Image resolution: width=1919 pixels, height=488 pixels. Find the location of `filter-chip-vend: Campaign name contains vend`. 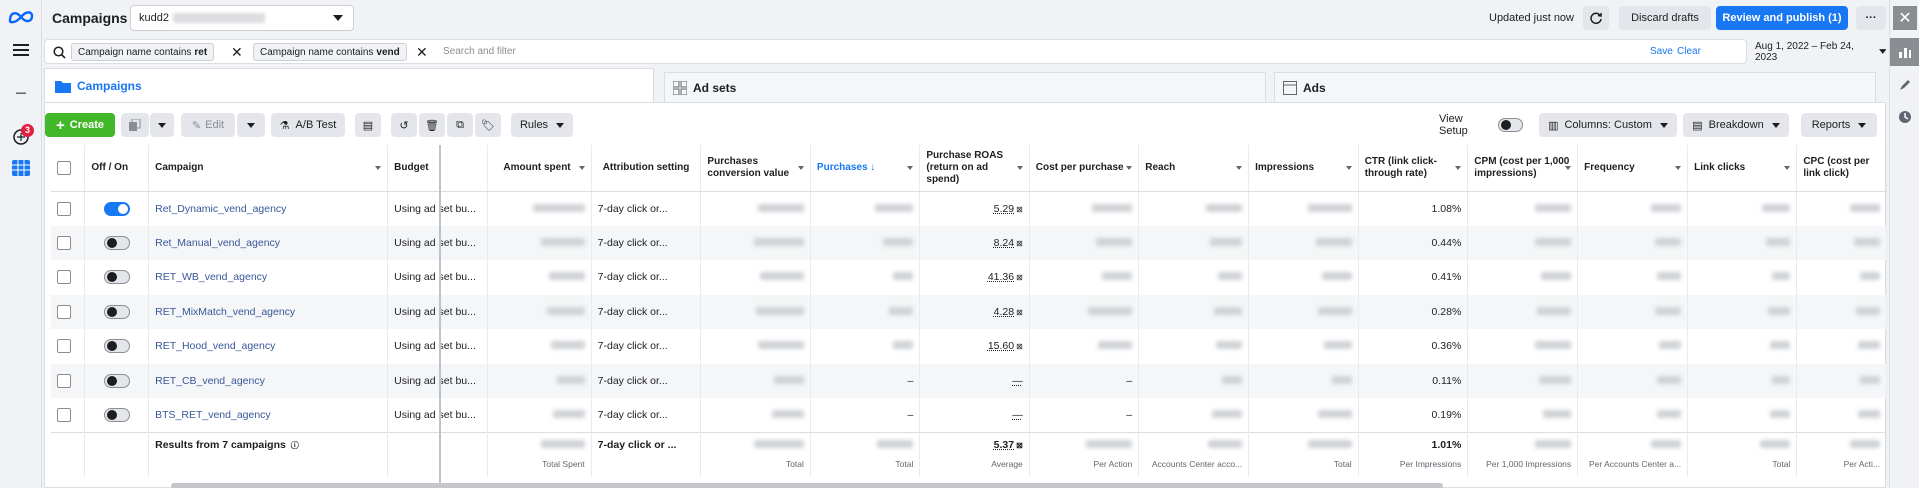

filter-chip-vend: Campaign name contains vend is located at coordinates (330, 52).